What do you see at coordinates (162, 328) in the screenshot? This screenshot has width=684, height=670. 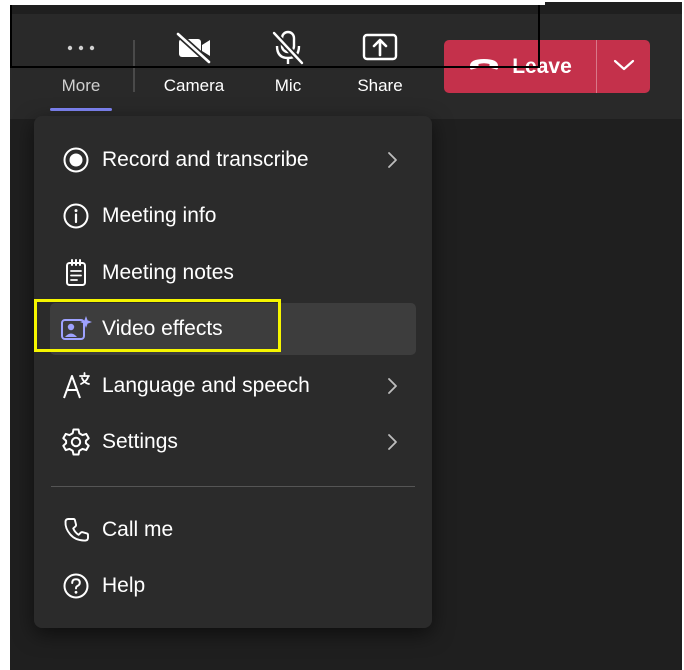 I see `menu-item-label: Video effects` at bounding box center [162, 328].